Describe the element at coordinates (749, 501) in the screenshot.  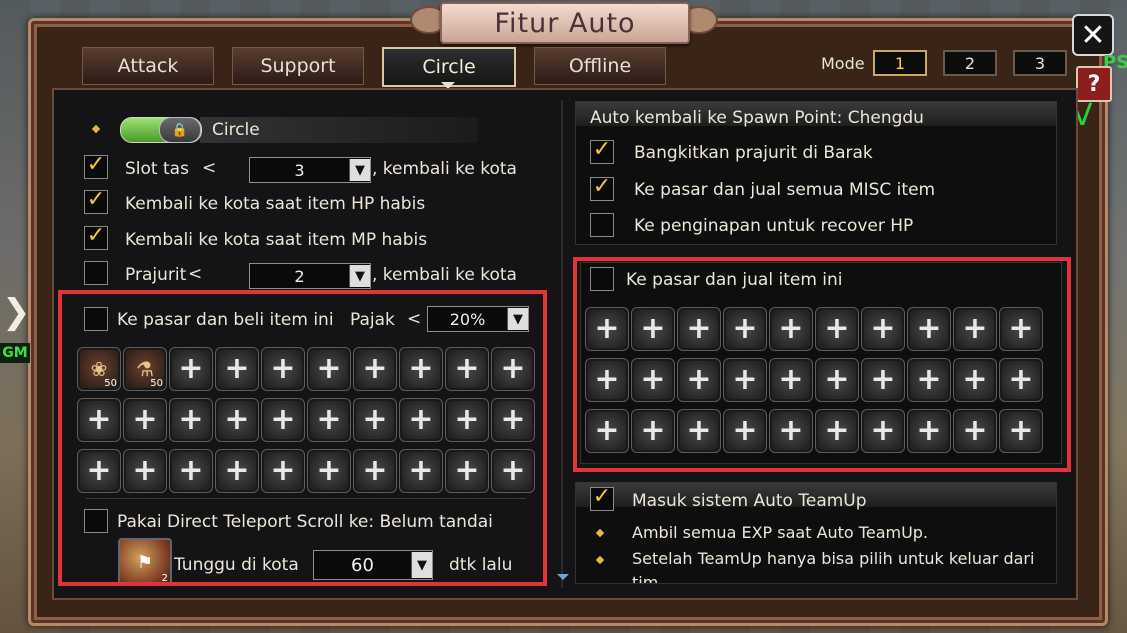
I see `teamup-label: Masuk sistem Auto TeamUp` at that location.